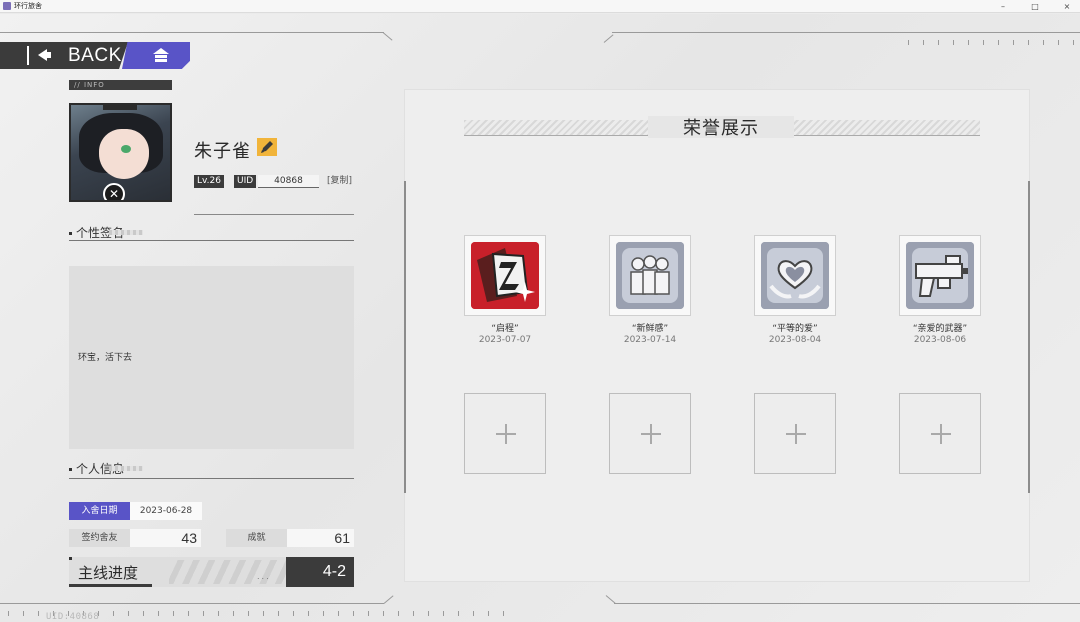  I want to click on minimize-button: –, so click(1003, 6).